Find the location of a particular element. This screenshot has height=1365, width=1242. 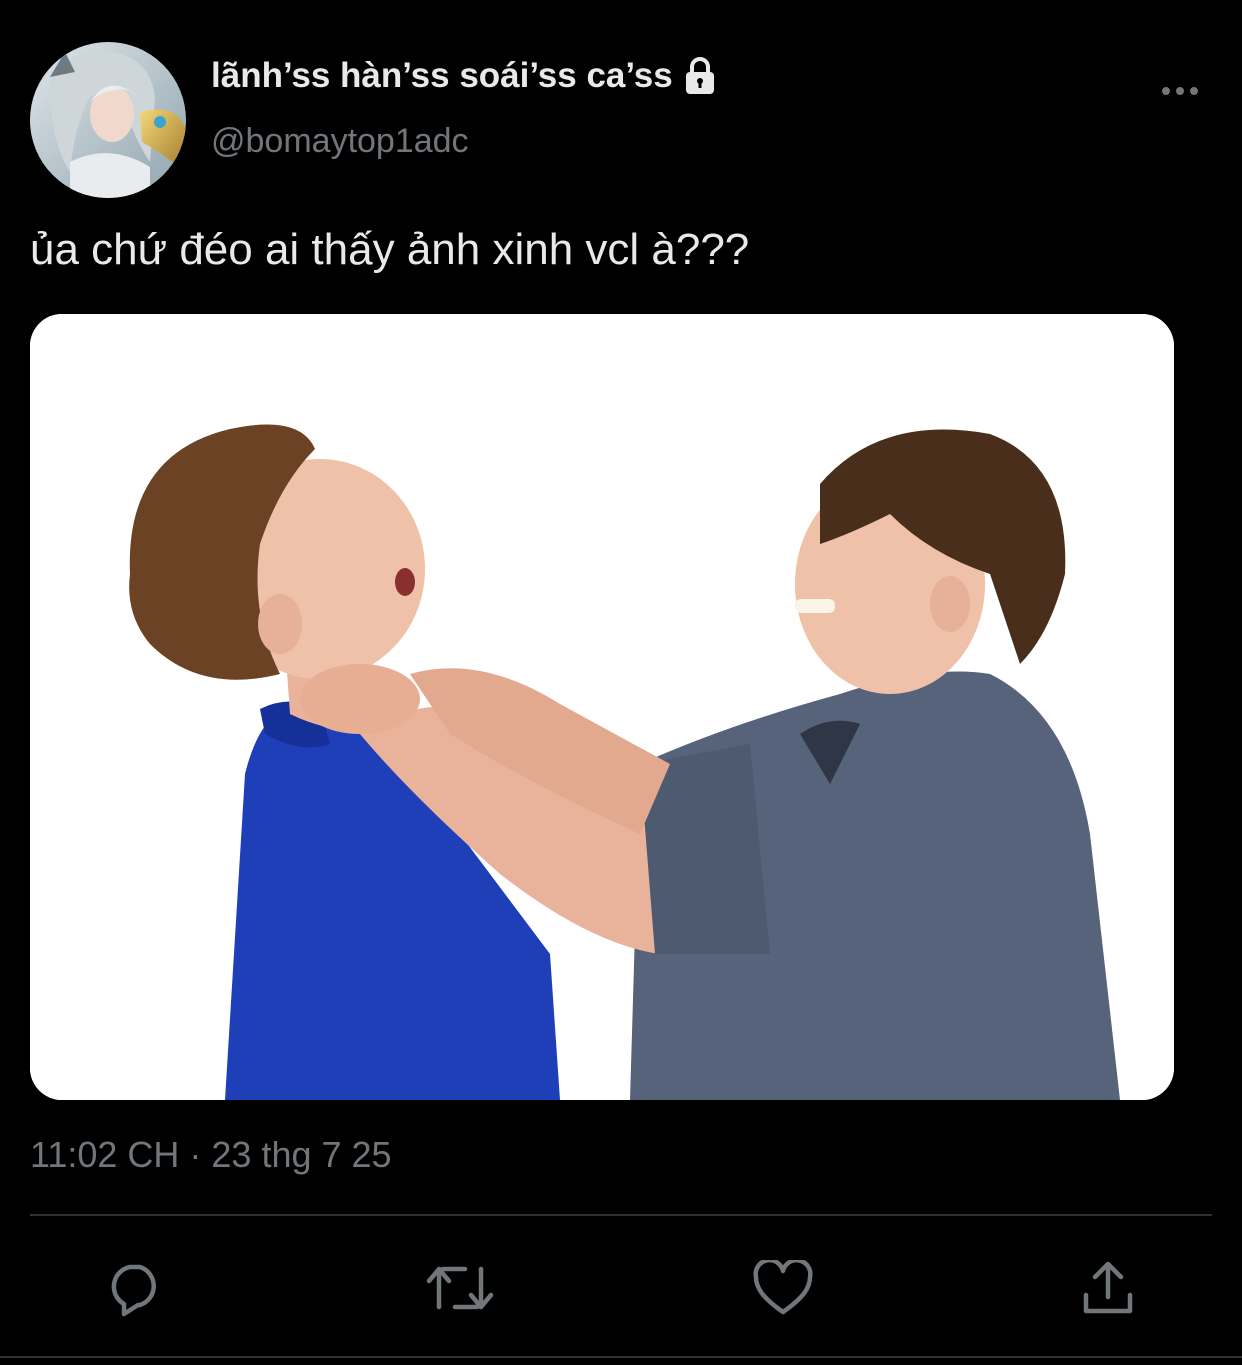

retweet-button is located at coordinates (460, 1288).